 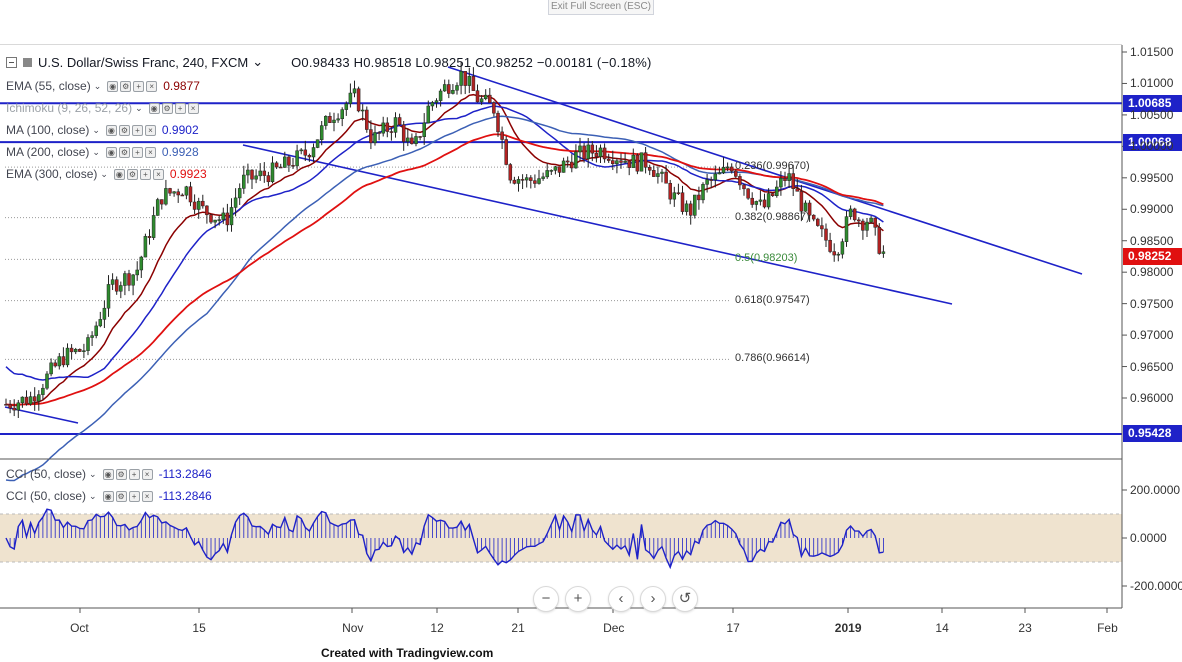 What do you see at coordinates (180, 130) in the screenshot?
I see `indicator-value: 0.9902` at bounding box center [180, 130].